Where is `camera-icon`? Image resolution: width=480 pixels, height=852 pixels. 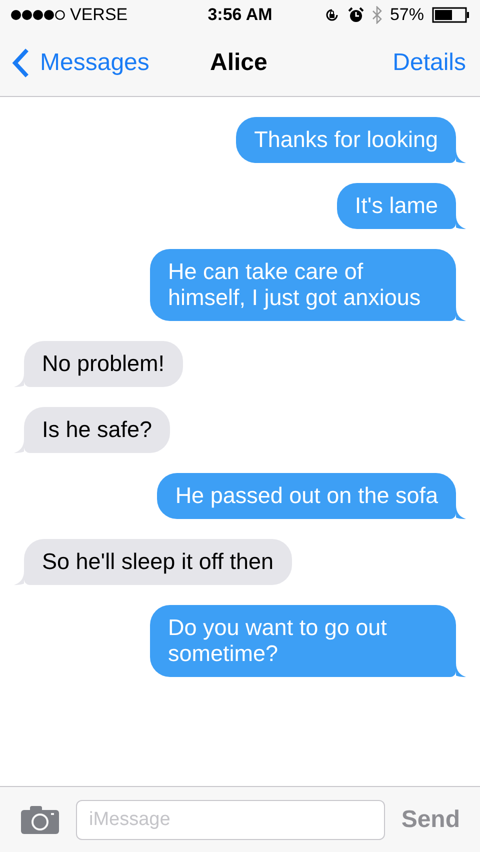 camera-icon is located at coordinates (40, 819).